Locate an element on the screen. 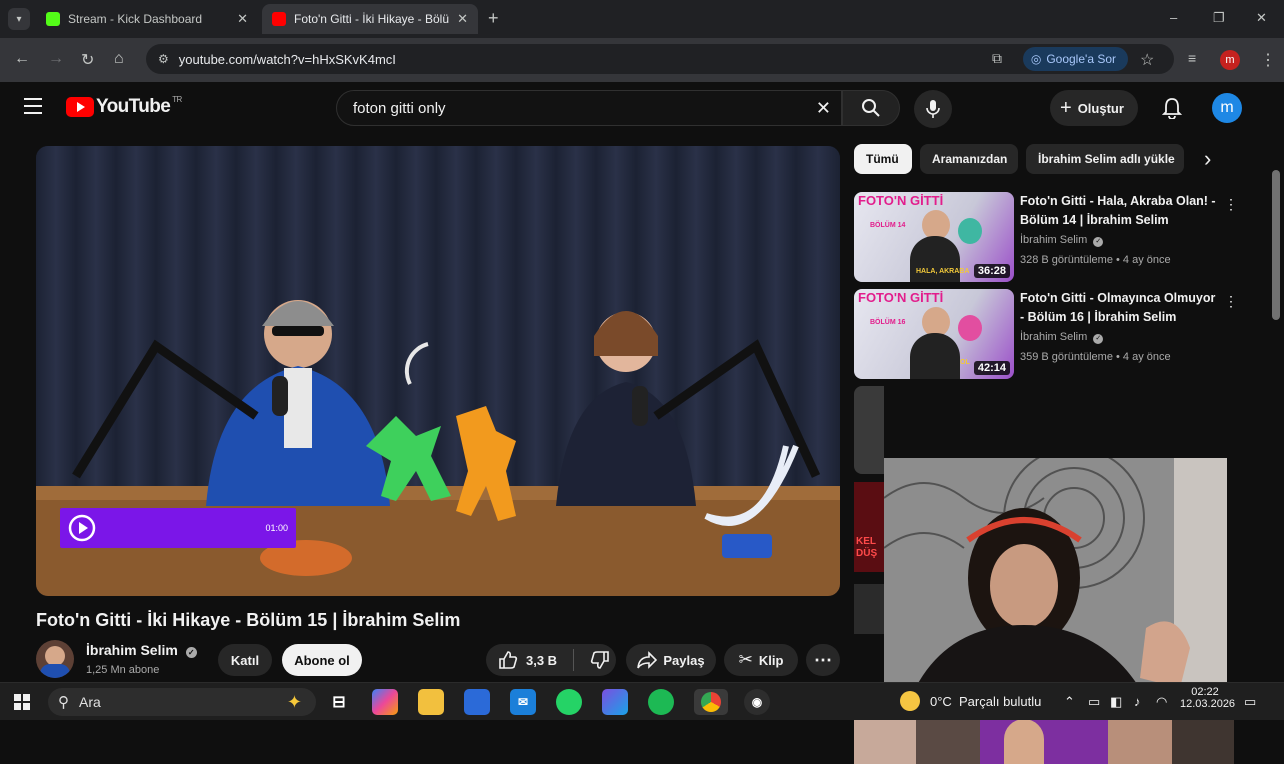 The image size is (1284, 764). video-thumbnail: FOTO'N GİTTİ BÖLÜM 14 HALA, AKRABA 36:28 is located at coordinates (934, 237).